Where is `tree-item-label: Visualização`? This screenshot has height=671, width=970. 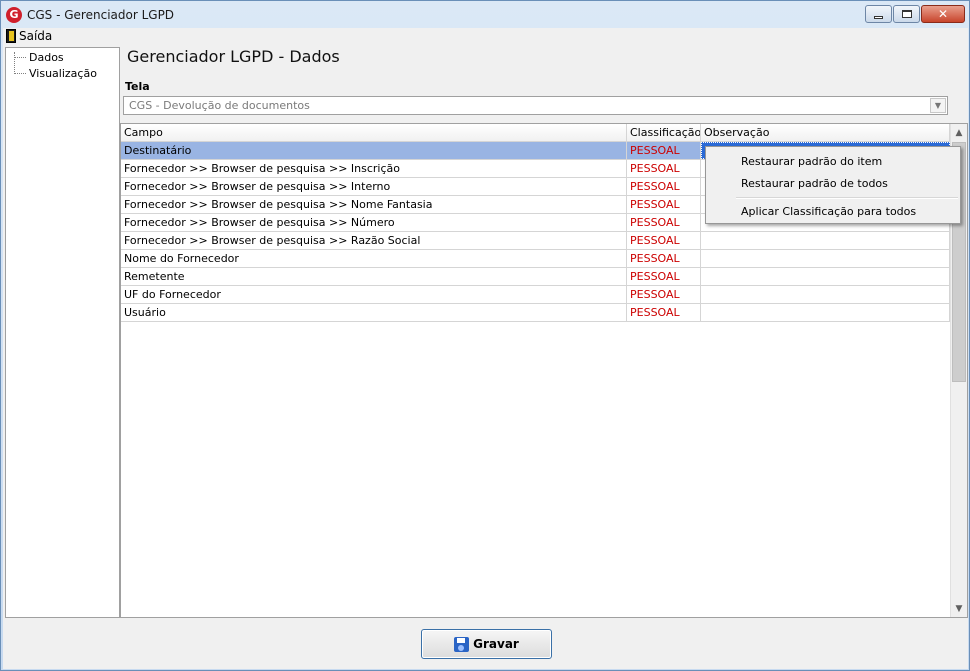 tree-item-label: Visualização is located at coordinates (63, 73).